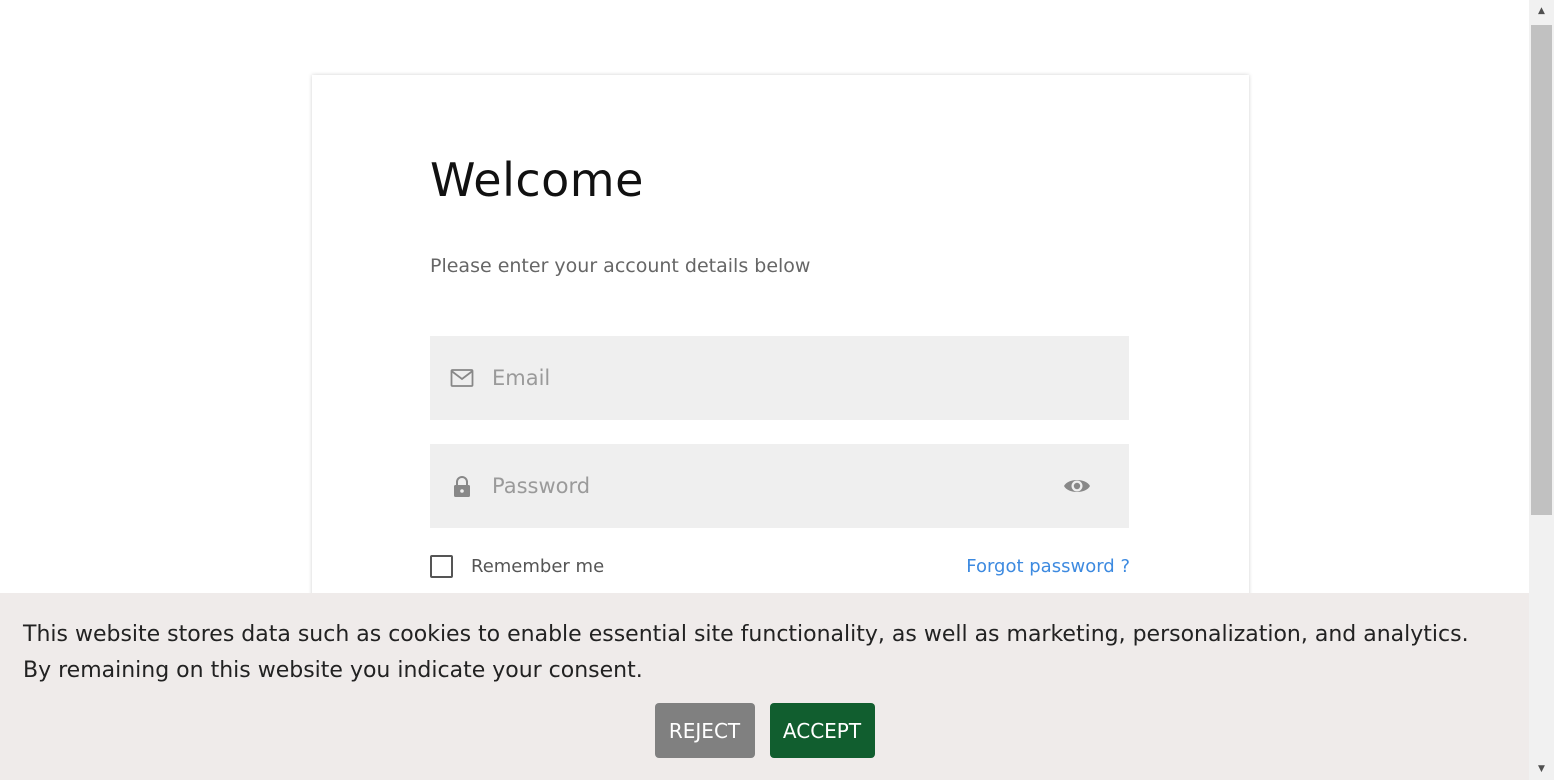  I want to click on password-field, so click(779, 486).